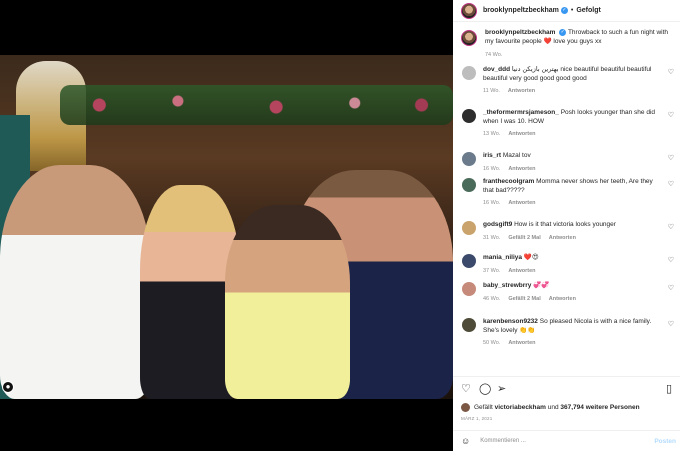 The height and width of the screenshot is (451, 680). What do you see at coordinates (541, 285) in the screenshot?
I see `comment-text: 💞💞` at bounding box center [541, 285].